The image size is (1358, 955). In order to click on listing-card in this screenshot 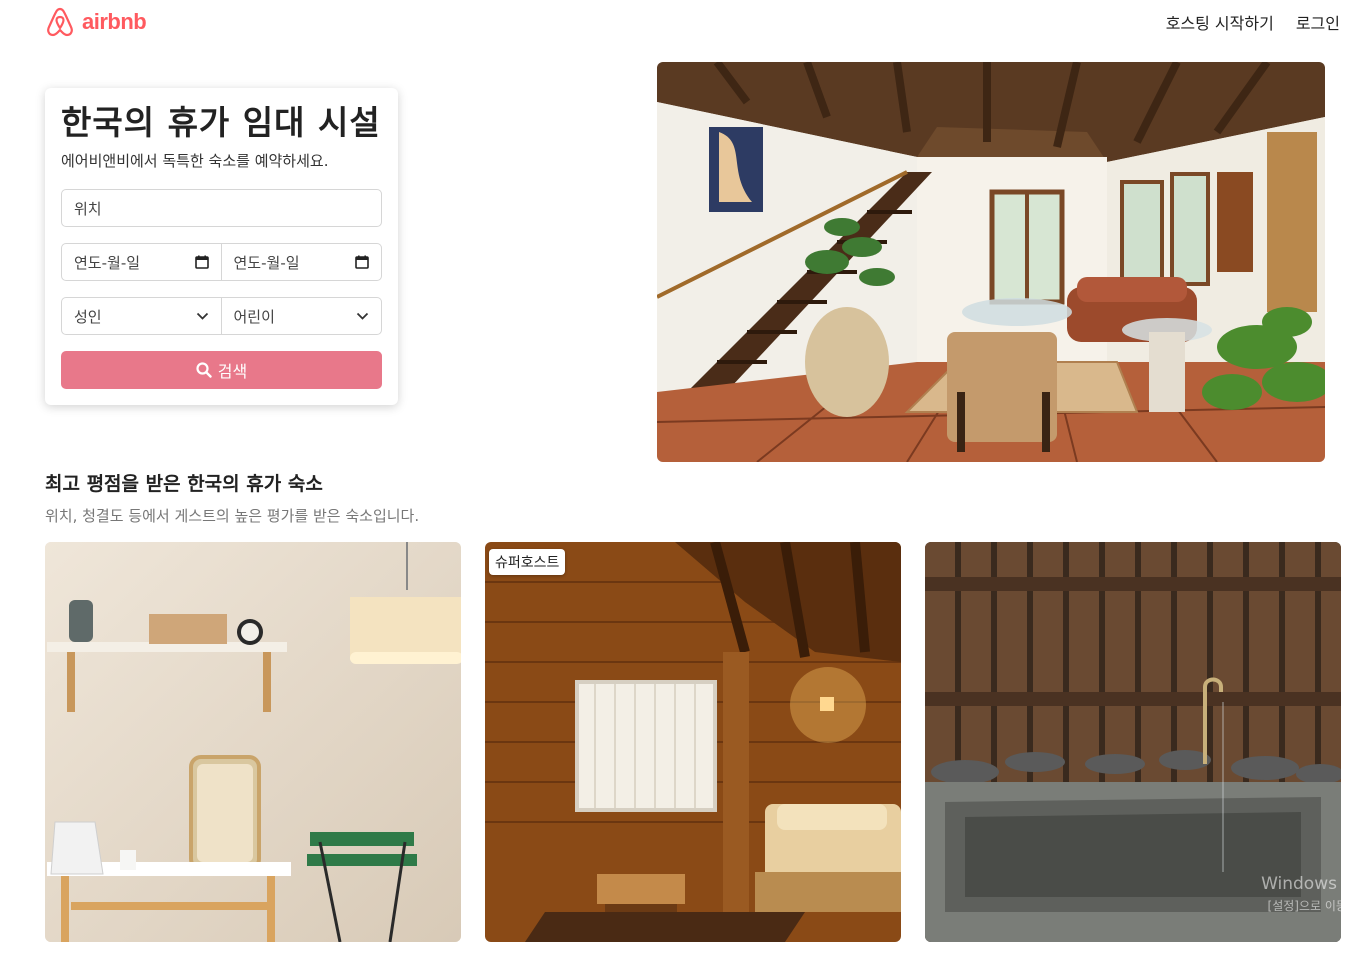, I will do `click(253, 742)`.